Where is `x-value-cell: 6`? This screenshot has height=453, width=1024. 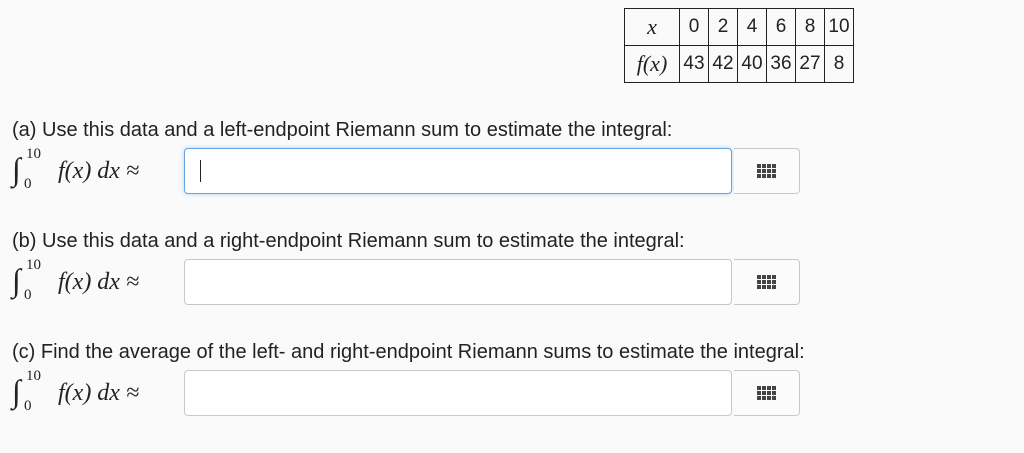 x-value-cell: 6 is located at coordinates (781, 27).